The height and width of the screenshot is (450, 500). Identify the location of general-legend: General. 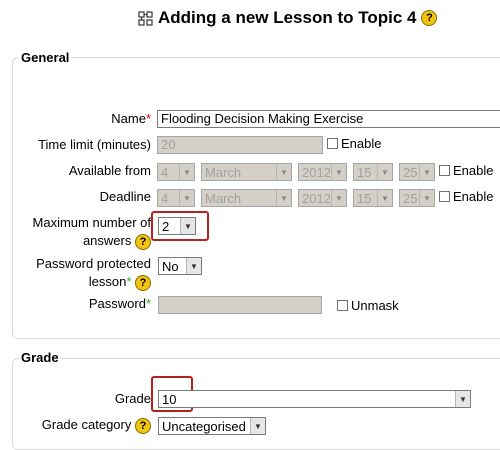
(45, 57).